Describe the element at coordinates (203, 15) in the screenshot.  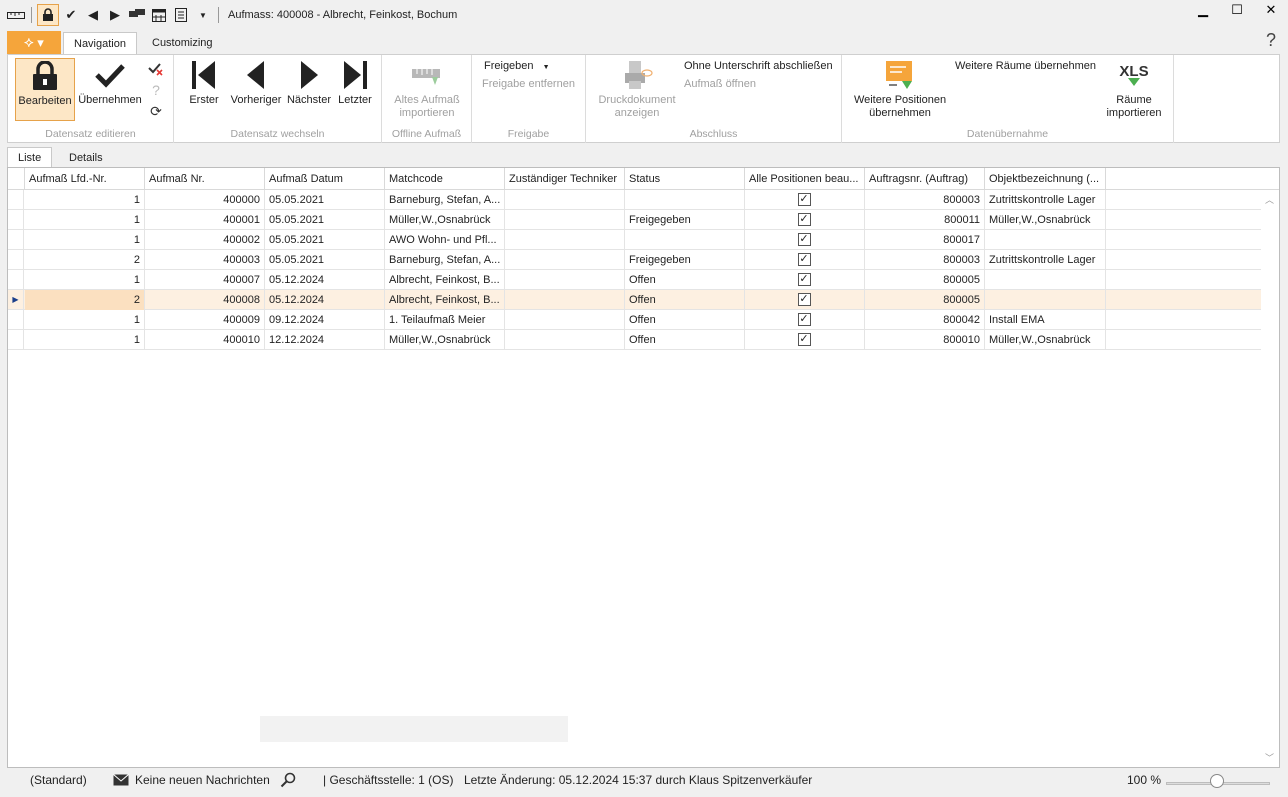
I see `dropdown-icon: ▼` at that location.